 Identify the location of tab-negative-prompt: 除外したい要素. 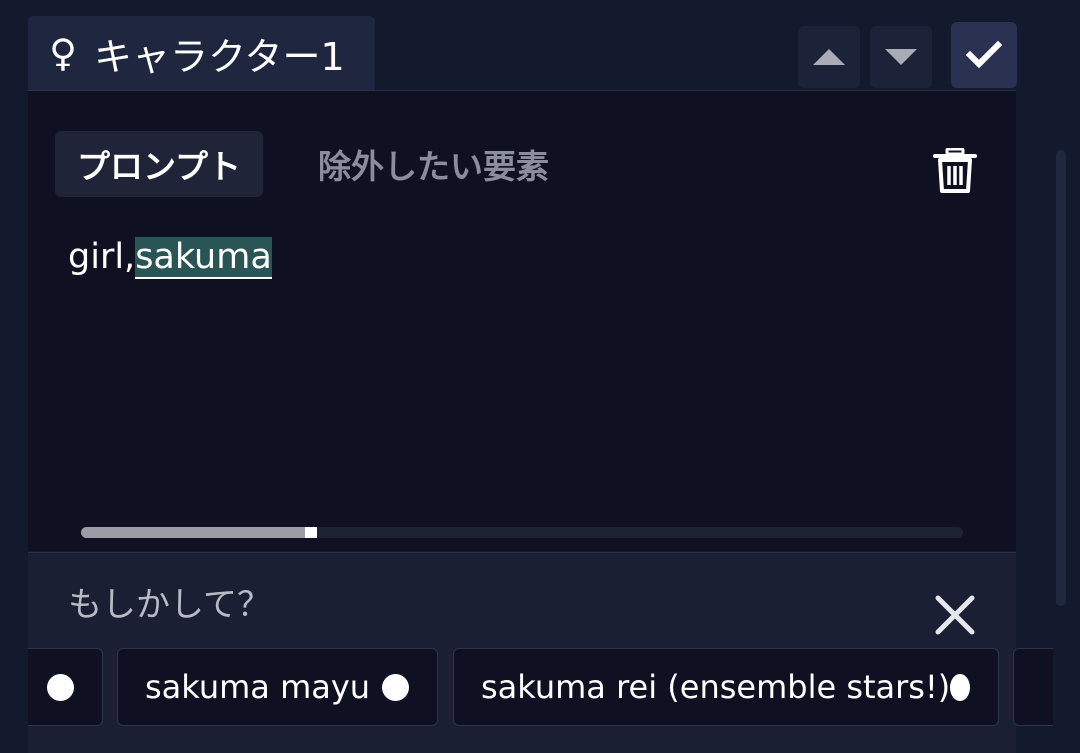
(433, 164).